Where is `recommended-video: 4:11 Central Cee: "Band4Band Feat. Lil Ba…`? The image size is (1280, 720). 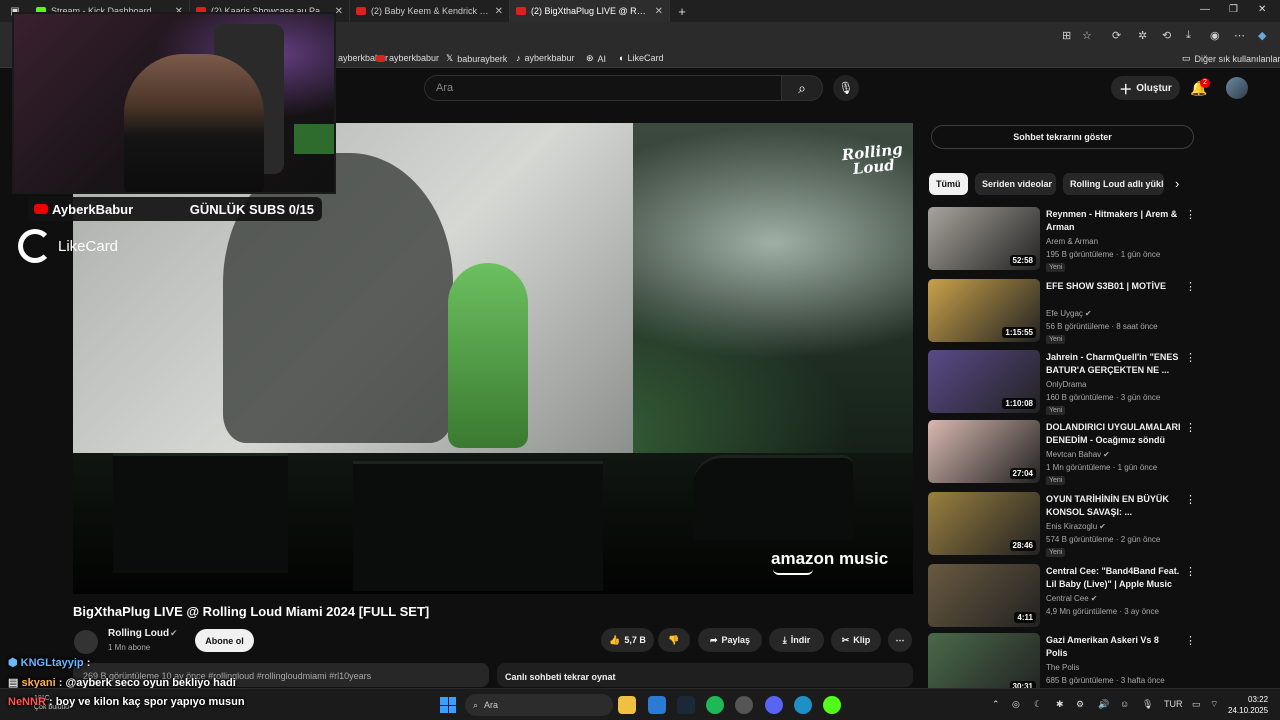 recommended-video: 4:11 Central Cee: "Band4Band Feat. Lil Ba… is located at coordinates (1063, 597).